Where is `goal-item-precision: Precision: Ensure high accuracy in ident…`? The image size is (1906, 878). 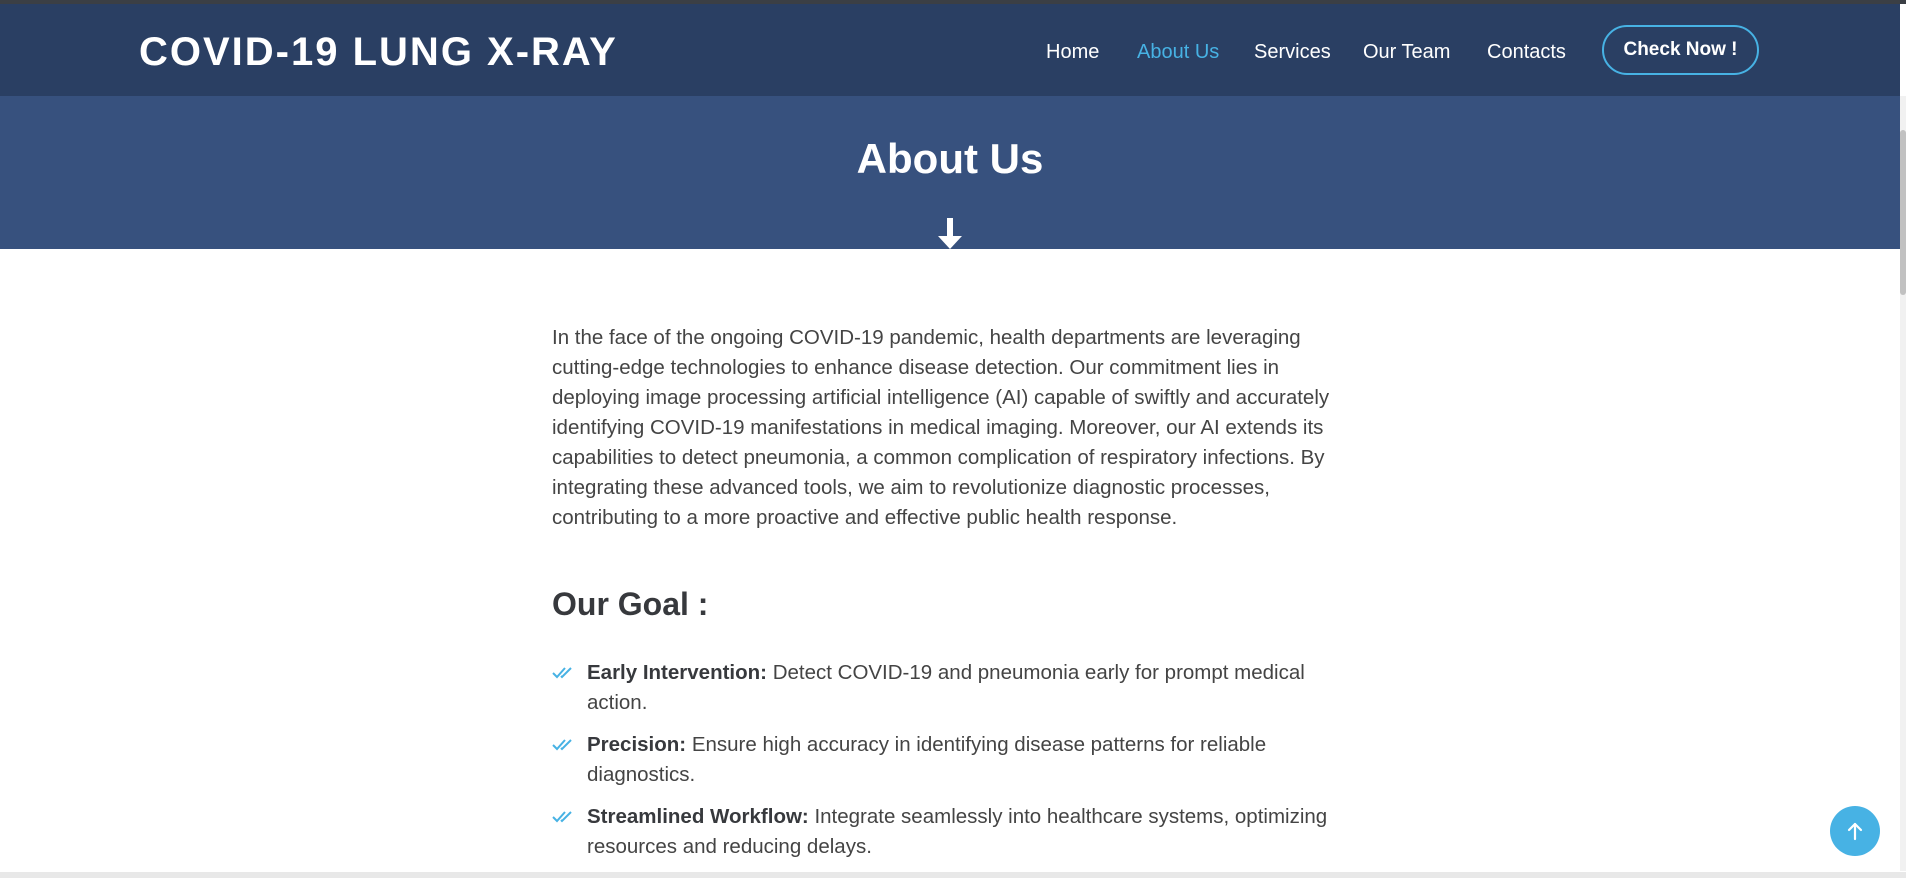
goal-item-precision: Precision: Ensure high accuracy in ident… is located at coordinates (952, 760).